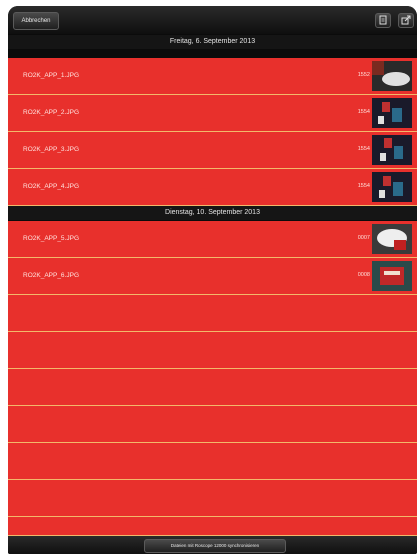 The width and height of the screenshot is (417, 556). I want to click on share-icon, so click(406, 20).